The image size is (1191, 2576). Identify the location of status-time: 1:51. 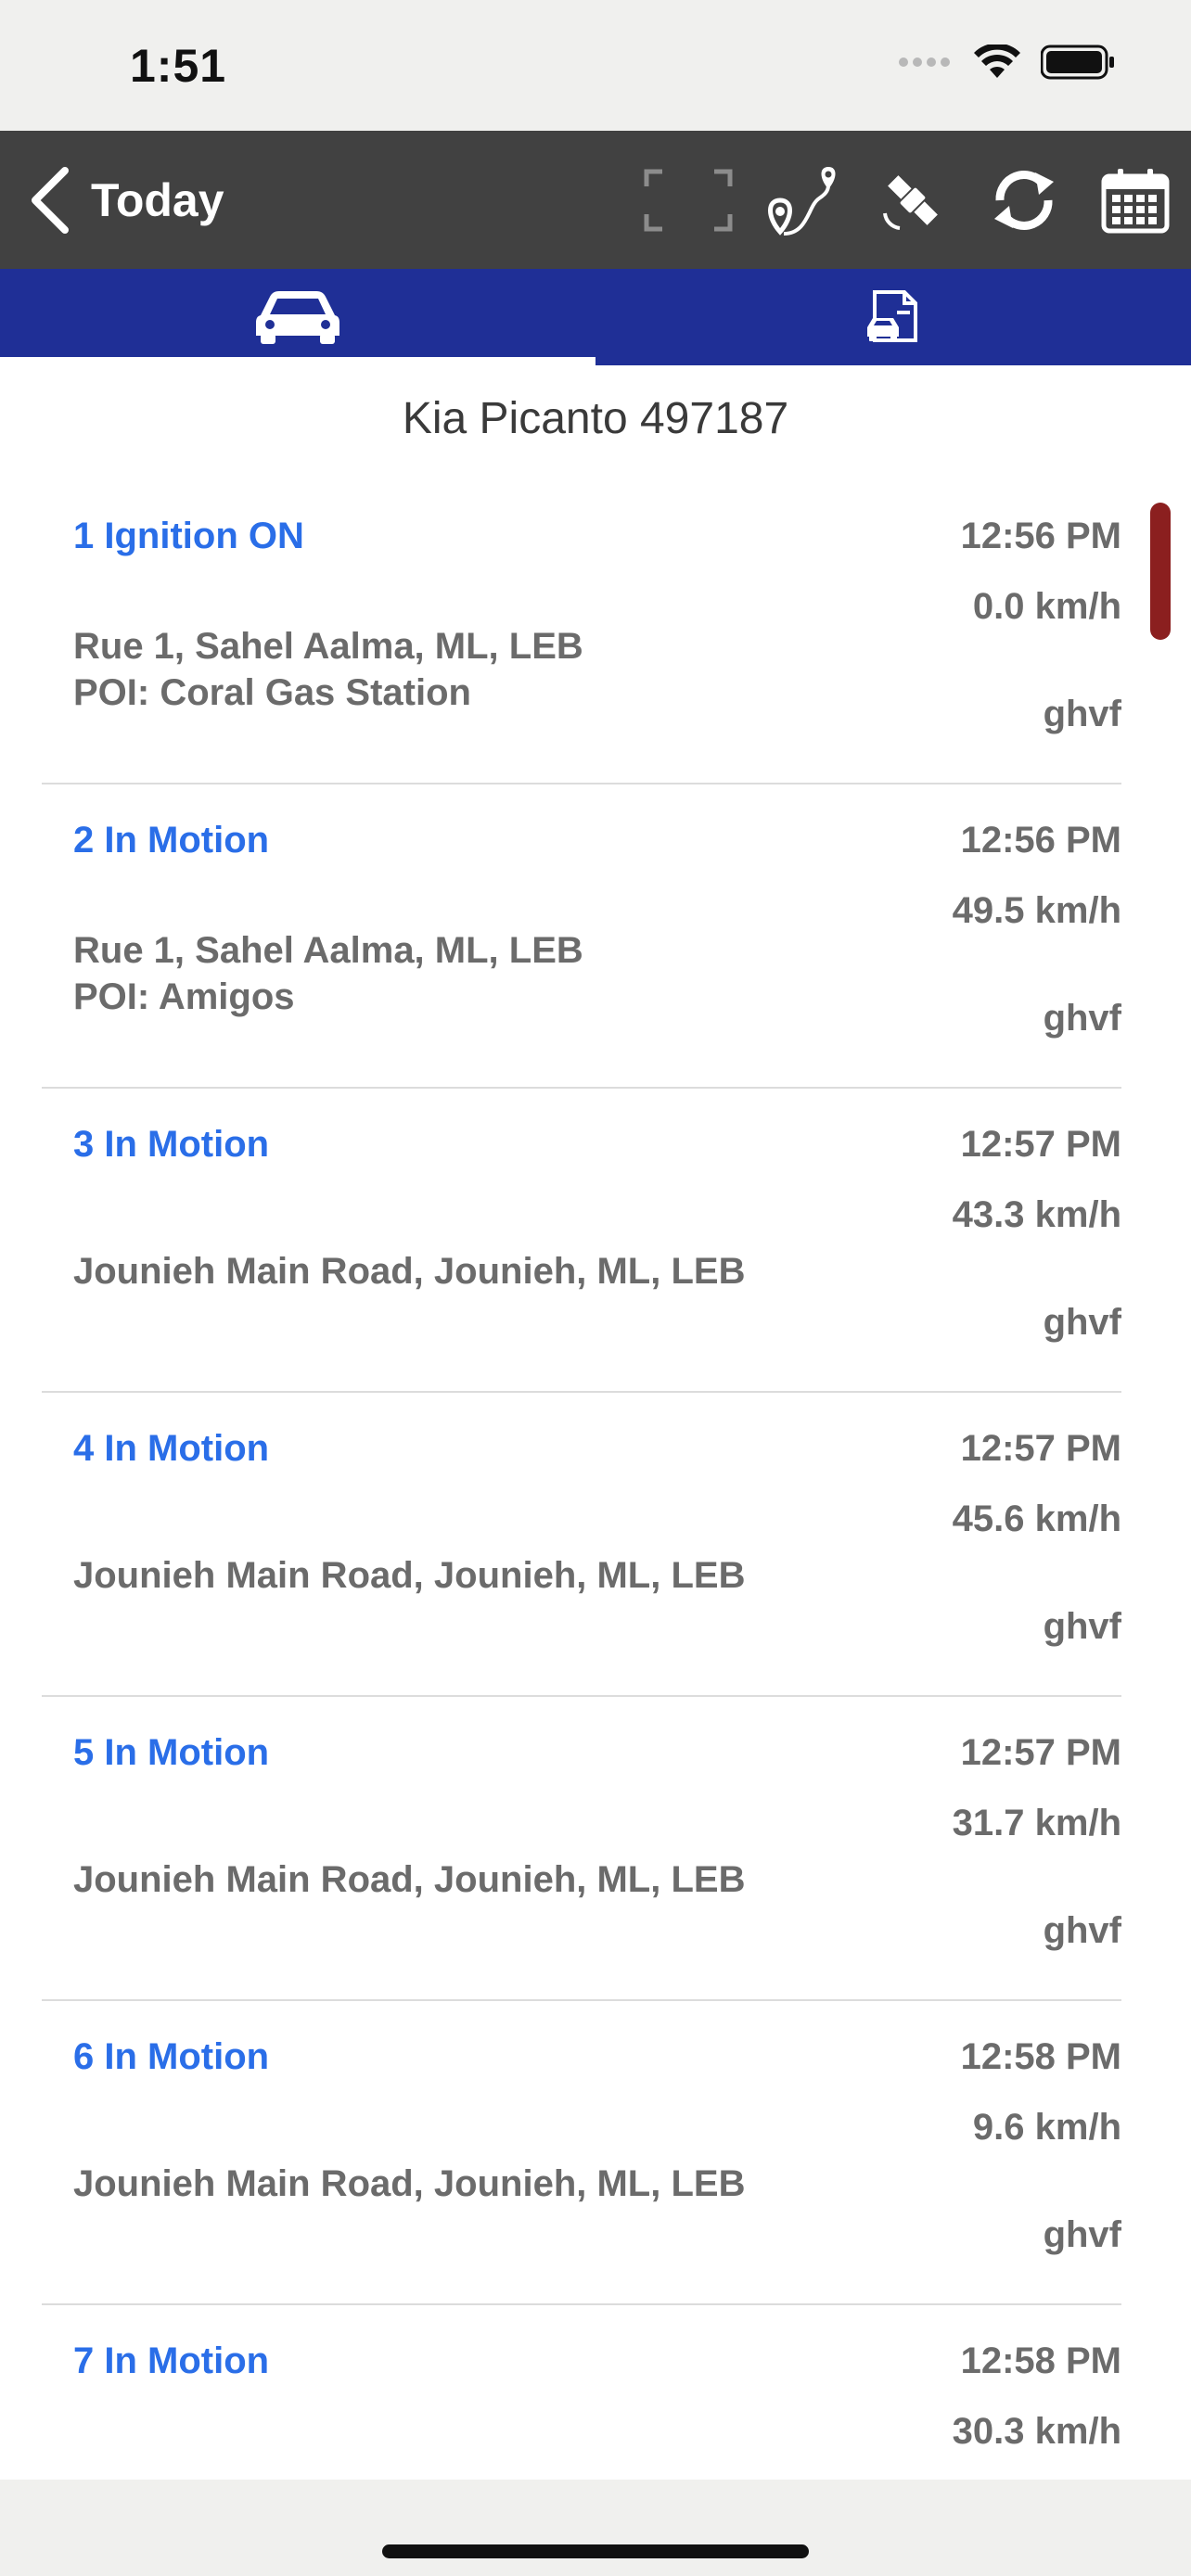
(178, 66).